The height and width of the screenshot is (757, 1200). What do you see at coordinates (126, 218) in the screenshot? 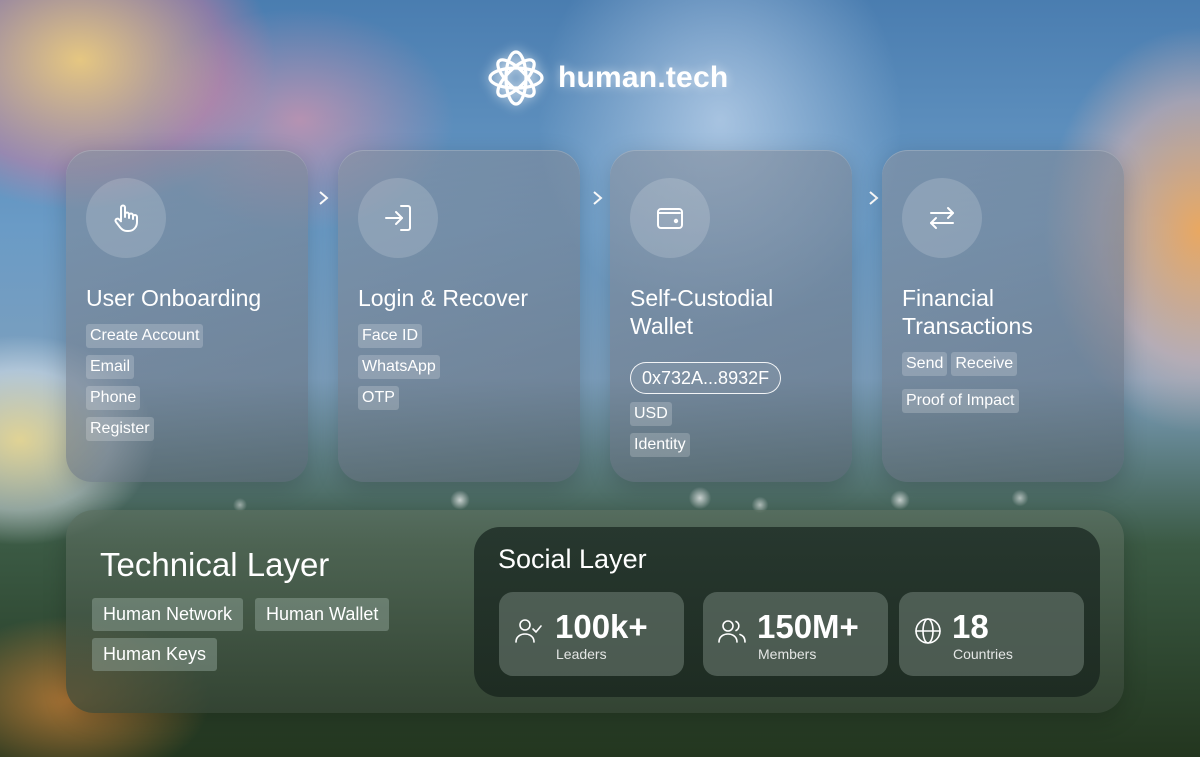
I see `hand-pointer-icon` at bounding box center [126, 218].